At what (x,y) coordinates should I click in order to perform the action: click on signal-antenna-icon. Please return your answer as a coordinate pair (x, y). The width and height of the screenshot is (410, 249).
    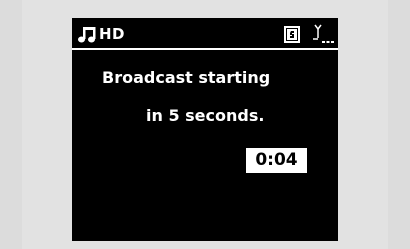
    Looking at the image, I should click on (324, 34).